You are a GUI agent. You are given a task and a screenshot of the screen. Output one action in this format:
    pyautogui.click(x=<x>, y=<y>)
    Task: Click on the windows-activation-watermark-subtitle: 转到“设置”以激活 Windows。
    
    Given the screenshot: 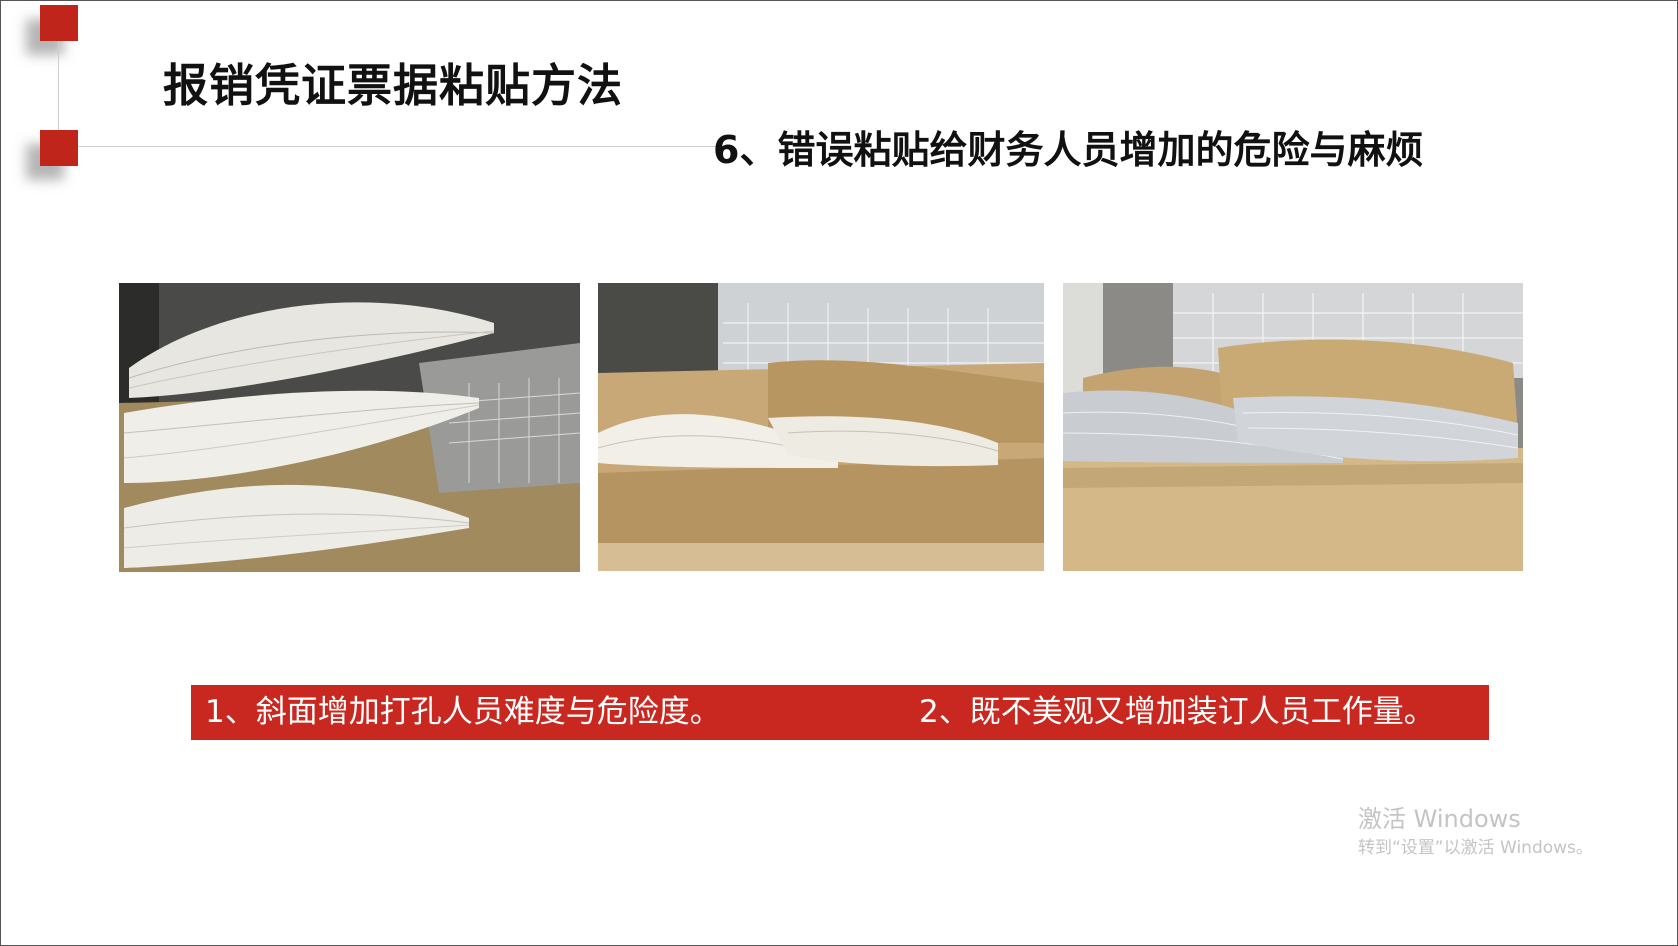 What is the action you would take?
    pyautogui.click(x=1475, y=848)
    